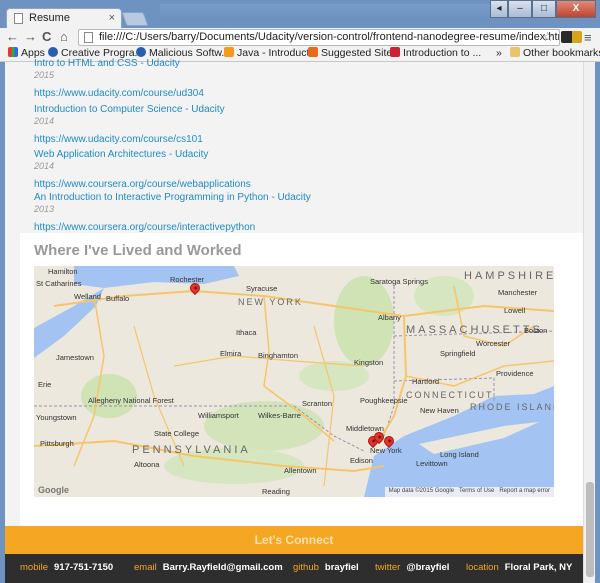 The image size is (600, 583). I want to click on map-label: PENNSYLVANIA, so click(191, 450).